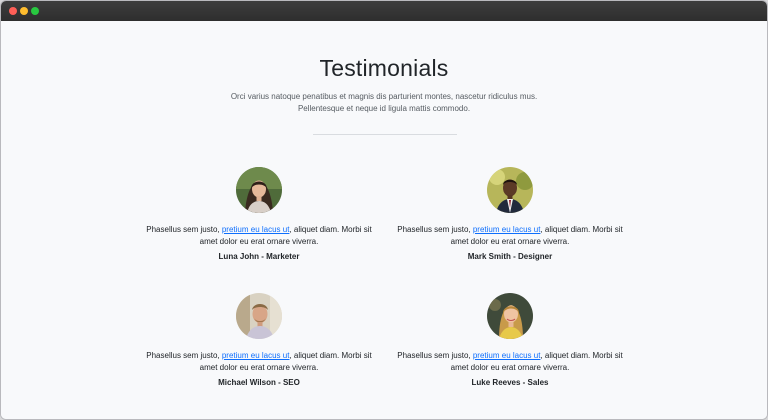  What do you see at coordinates (259, 256) in the screenshot?
I see `testimonial-author: Luna John - Marketer` at bounding box center [259, 256].